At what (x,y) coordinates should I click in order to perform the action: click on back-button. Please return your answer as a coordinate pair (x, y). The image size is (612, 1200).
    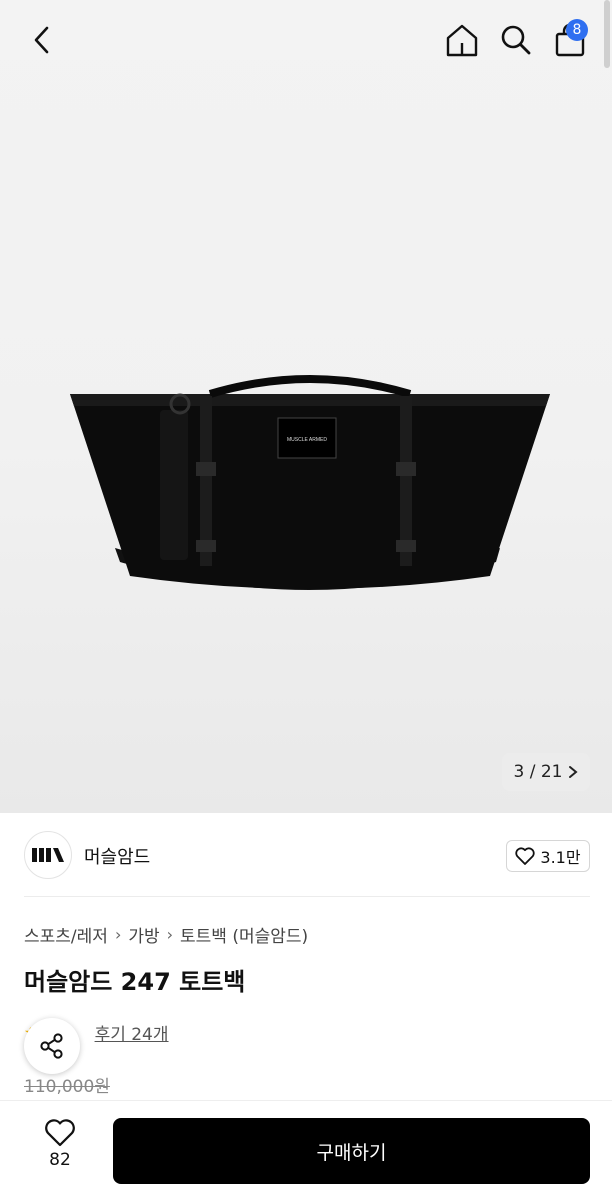
    Looking at the image, I should click on (42, 40).